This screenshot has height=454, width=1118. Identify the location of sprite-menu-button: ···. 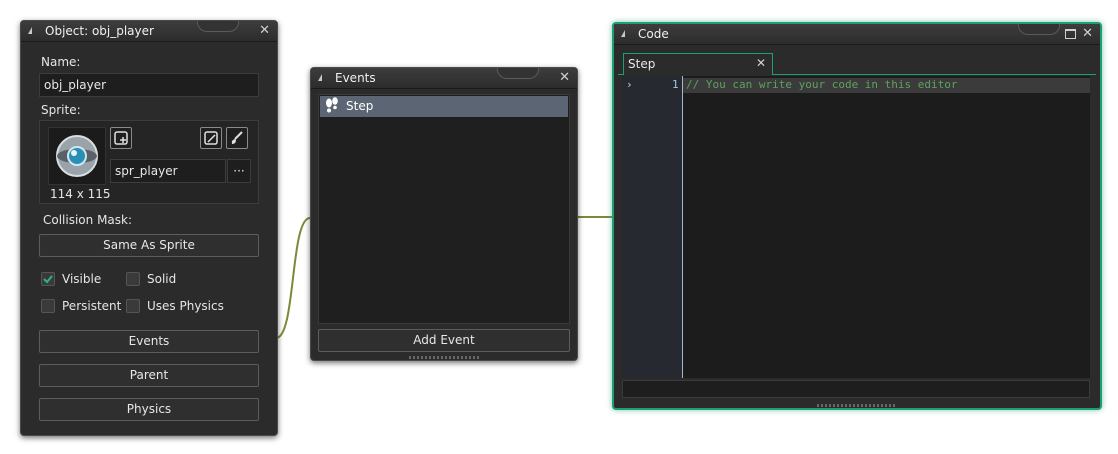
(239, 171).